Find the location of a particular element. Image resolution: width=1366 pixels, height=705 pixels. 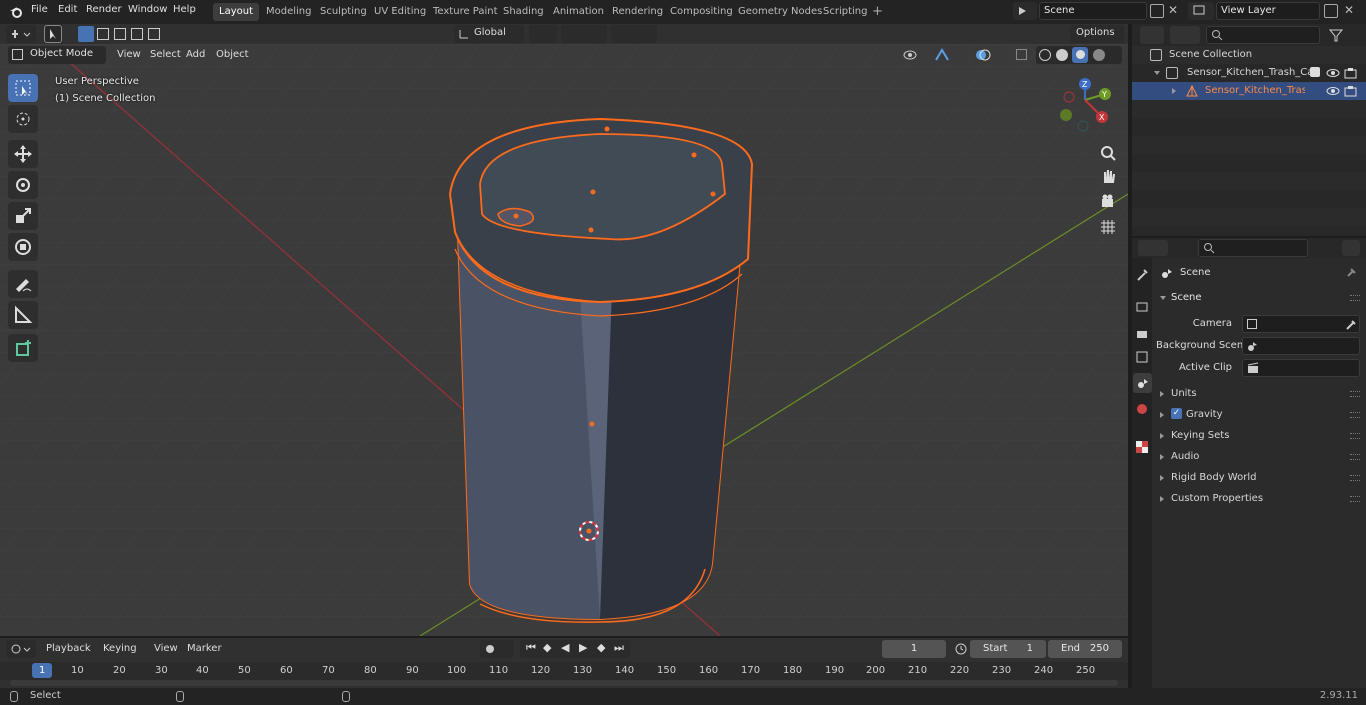

xray-toggle-icon is located at coordinates (1022, 55).